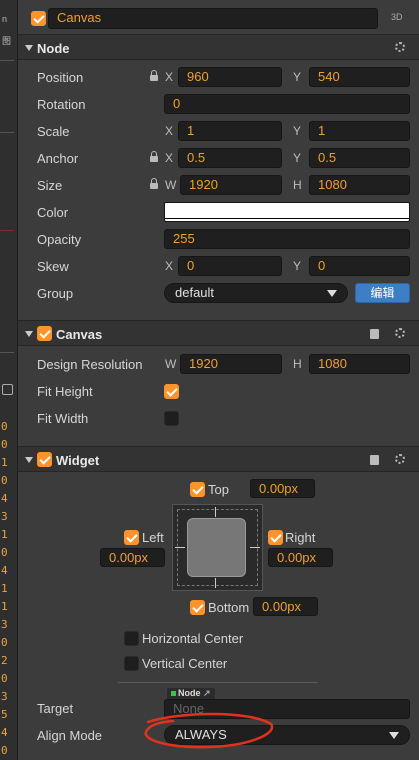  I want to click on align-left-input: 0.00px, so click(132, 557).